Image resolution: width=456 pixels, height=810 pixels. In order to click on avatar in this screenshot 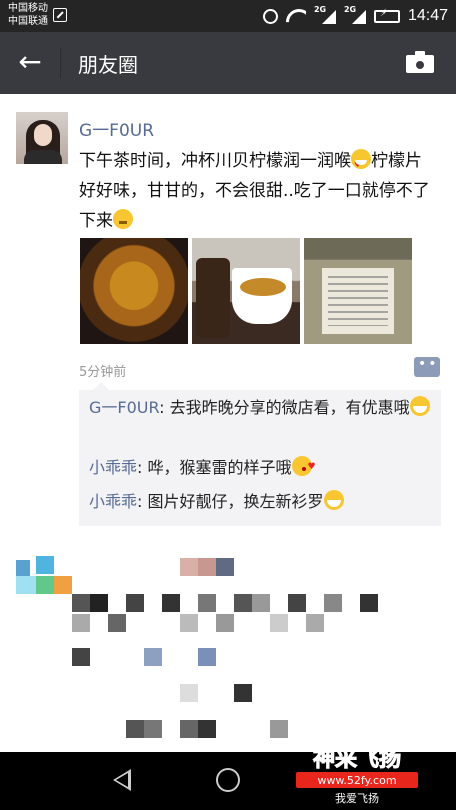, I will do `click(42, 138)`.